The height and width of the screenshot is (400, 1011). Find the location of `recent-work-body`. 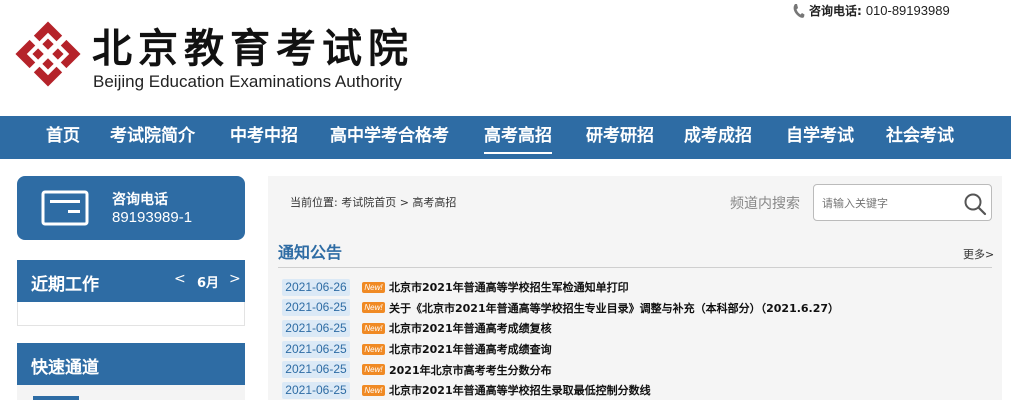

recent-work-body is located at coordinates (131, 314).